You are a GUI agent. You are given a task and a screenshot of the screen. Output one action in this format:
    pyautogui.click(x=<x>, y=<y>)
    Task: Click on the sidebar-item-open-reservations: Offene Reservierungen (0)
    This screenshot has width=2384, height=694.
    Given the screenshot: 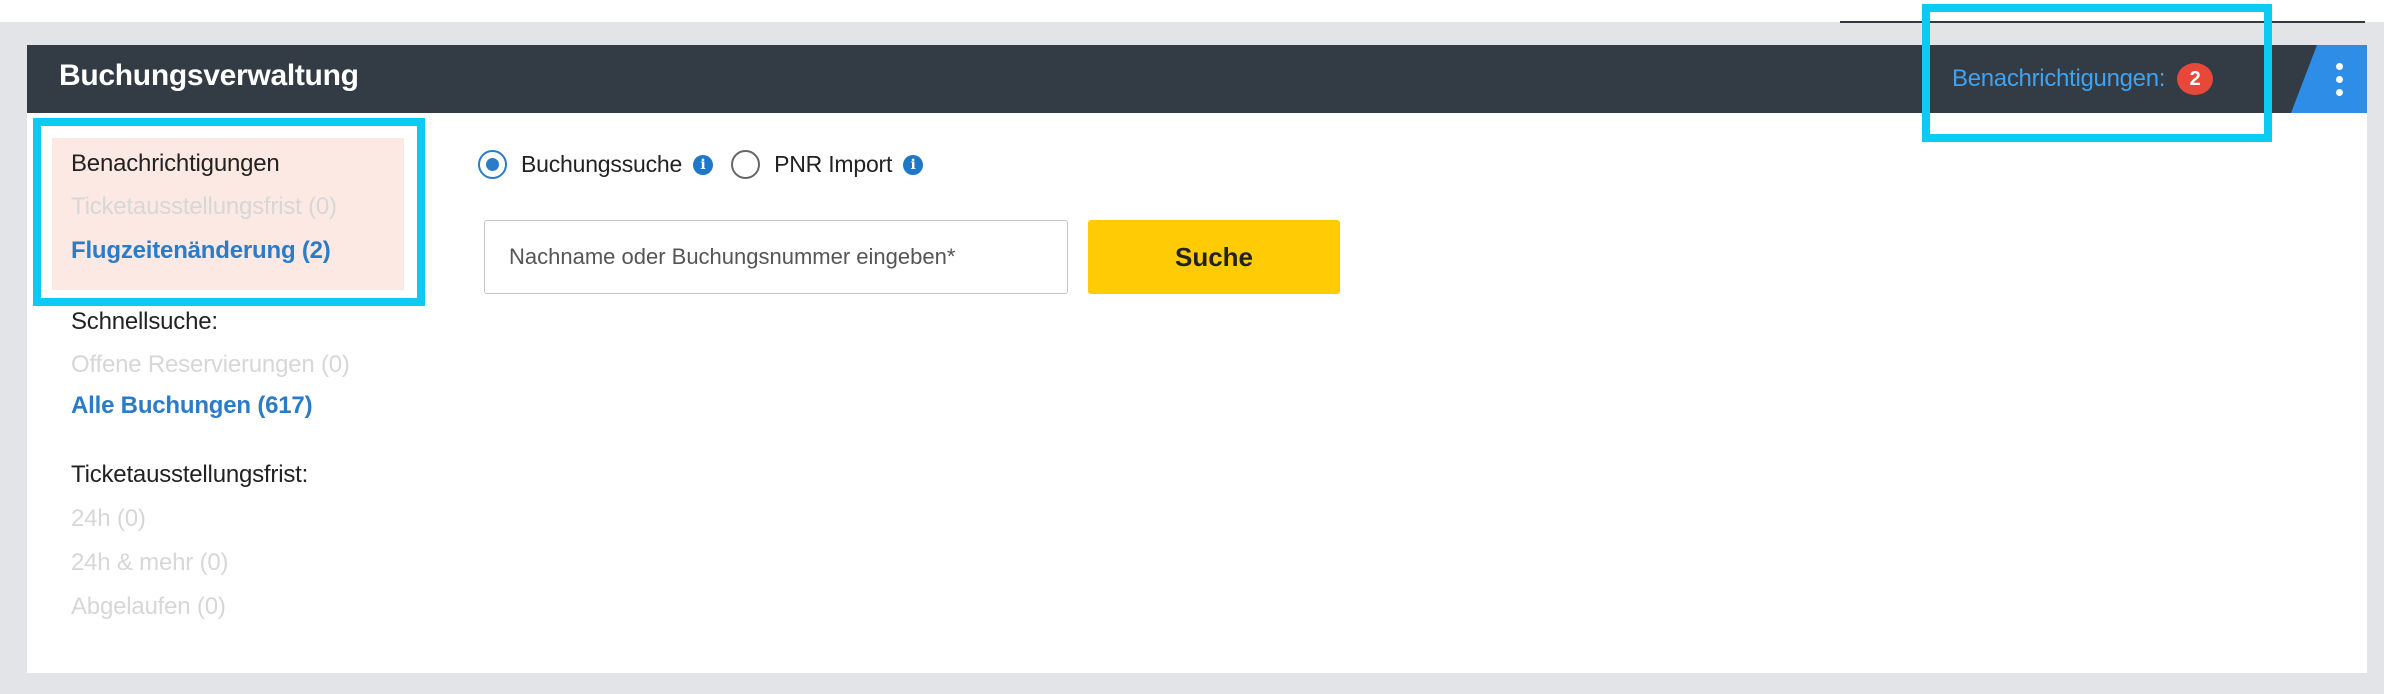 What is the action you would take?
    pyautogui.click(x=210, y=364)
    